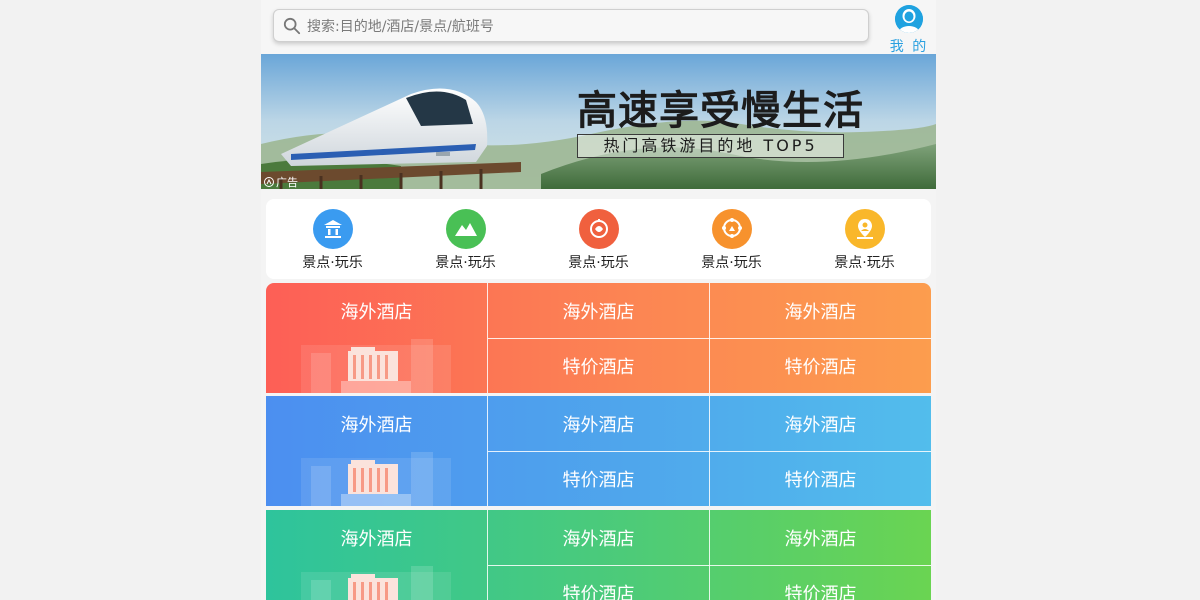 The width and height of the screenshot is (1200, 600). What do you see at coordinates (710, 146) in the screenshot?
I see `banner-subtitle: 热门高铁游目的地 TOP5` at bounding box center [710, 146].